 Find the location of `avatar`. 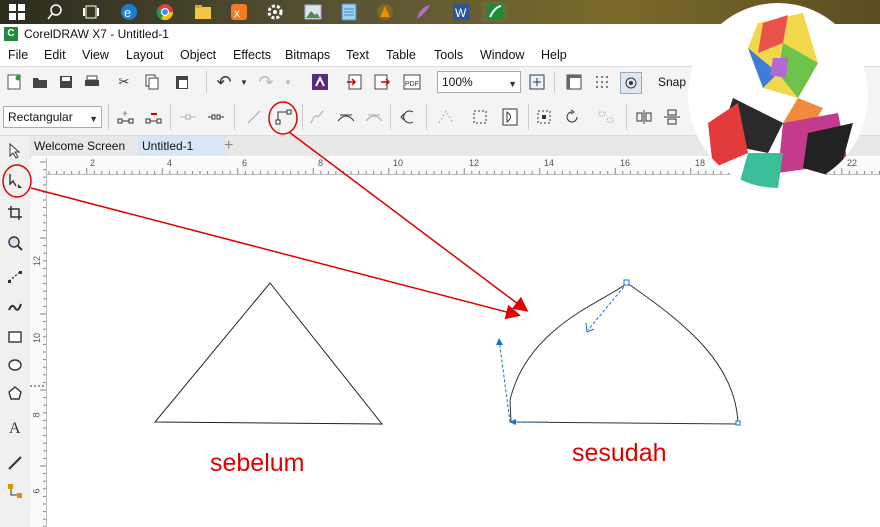

avatar is located at coordinates (778, 95).